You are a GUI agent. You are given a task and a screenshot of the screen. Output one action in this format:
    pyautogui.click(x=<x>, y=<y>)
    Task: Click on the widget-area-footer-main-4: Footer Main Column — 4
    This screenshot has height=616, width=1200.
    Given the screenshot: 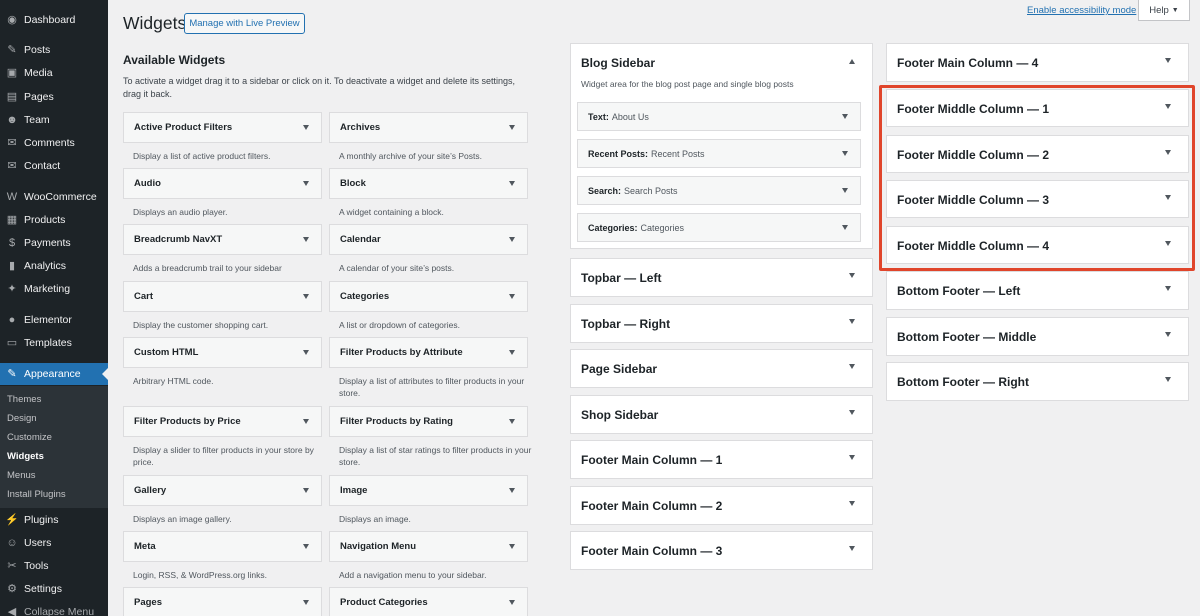 What is the action you would take?
    pyautogui.click(x=1037, y=62)
    